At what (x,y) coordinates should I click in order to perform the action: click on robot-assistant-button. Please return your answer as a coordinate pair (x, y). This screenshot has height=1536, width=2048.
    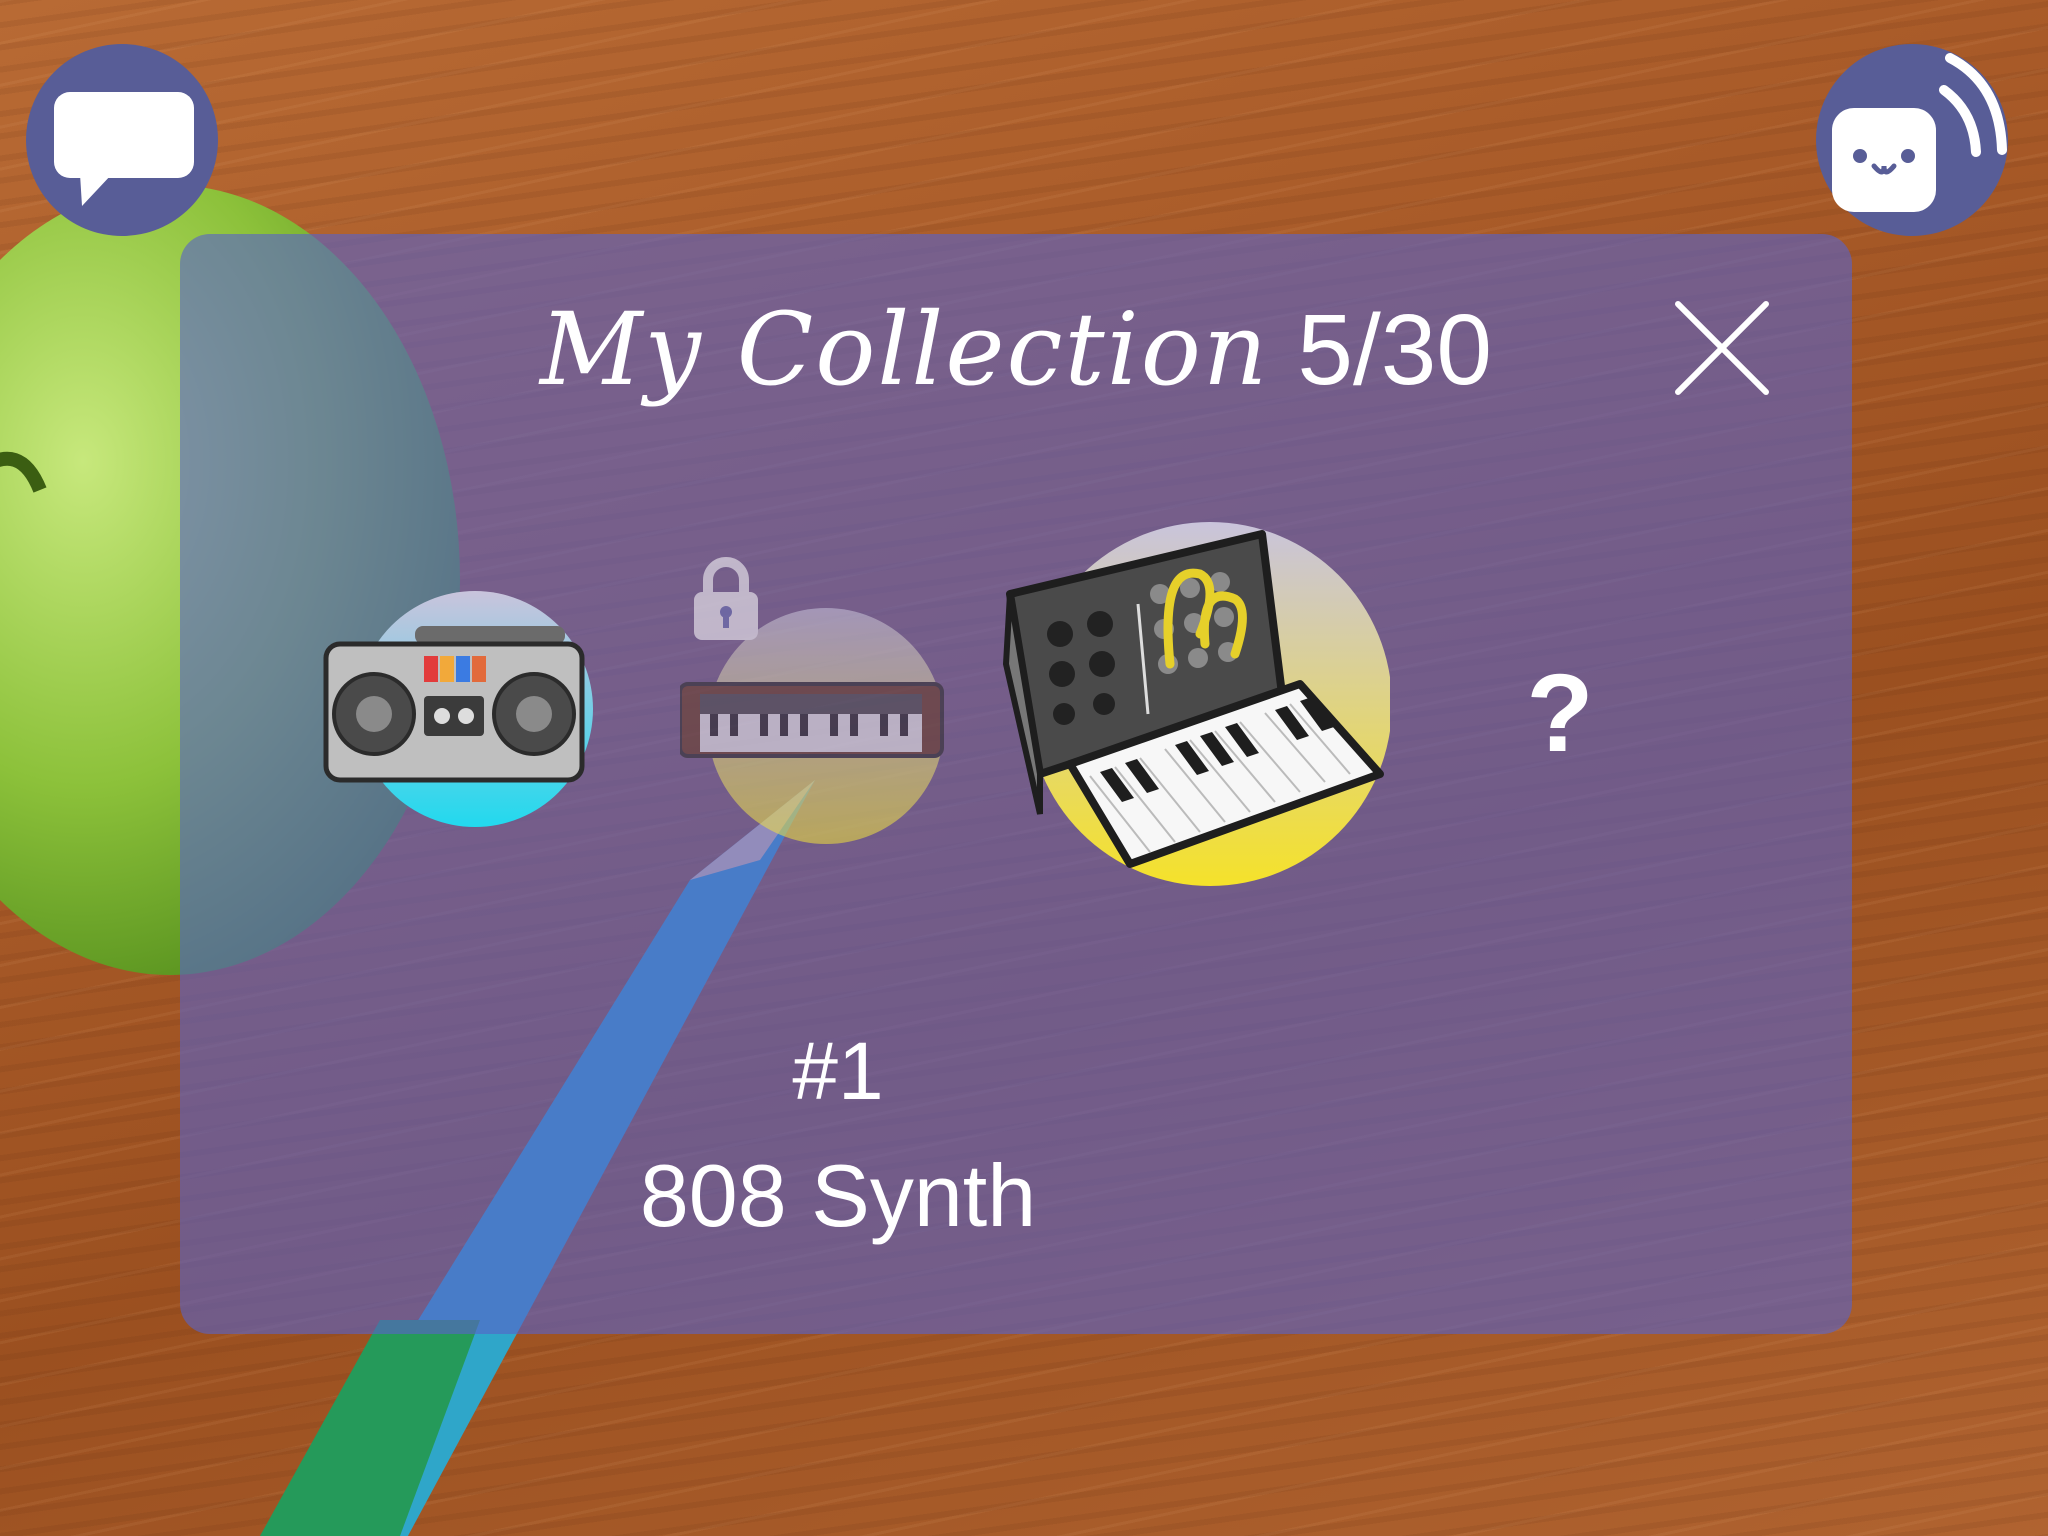
    Looking at the image, I should click on (1912, 140).